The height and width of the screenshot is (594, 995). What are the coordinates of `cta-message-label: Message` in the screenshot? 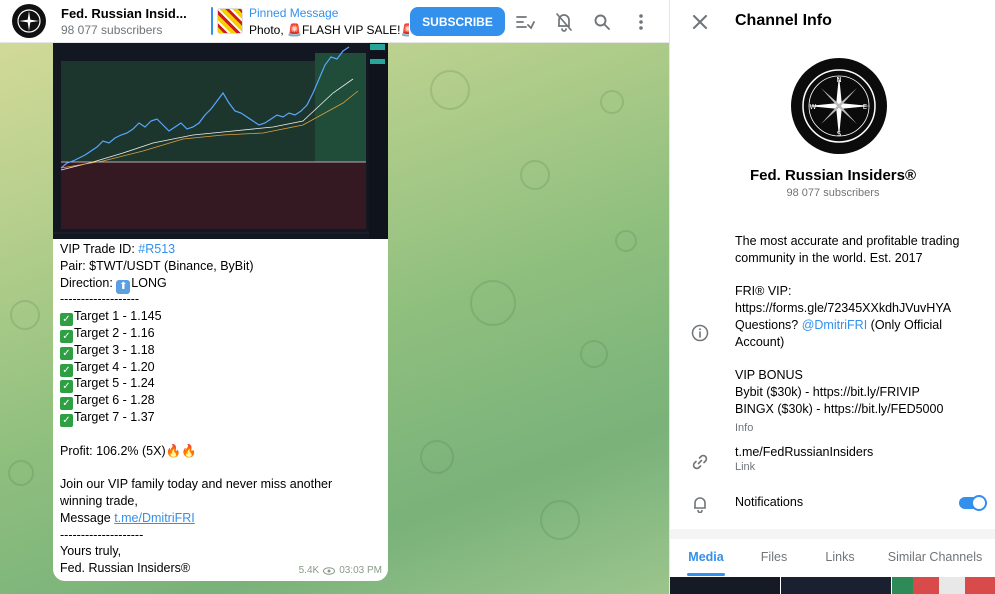 It's located at (87, 517).